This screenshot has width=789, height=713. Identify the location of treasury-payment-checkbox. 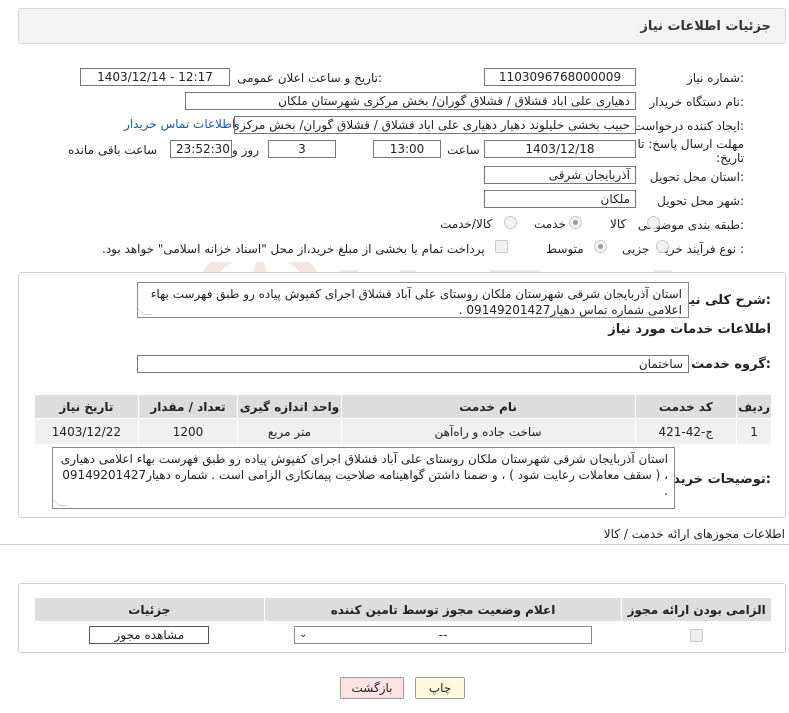
(501, 246).